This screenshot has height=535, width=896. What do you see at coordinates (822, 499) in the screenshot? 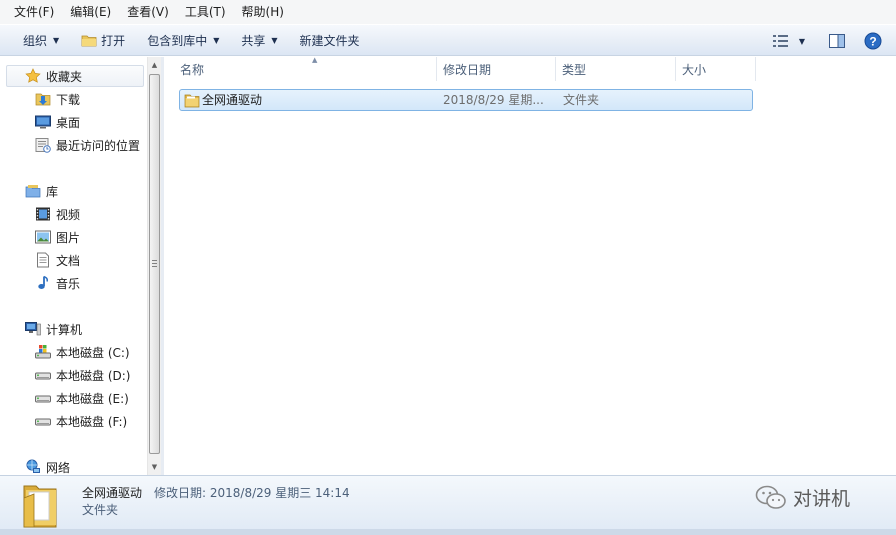
I see `watermark-text: 对讲机` at bounding box center [822, 499].